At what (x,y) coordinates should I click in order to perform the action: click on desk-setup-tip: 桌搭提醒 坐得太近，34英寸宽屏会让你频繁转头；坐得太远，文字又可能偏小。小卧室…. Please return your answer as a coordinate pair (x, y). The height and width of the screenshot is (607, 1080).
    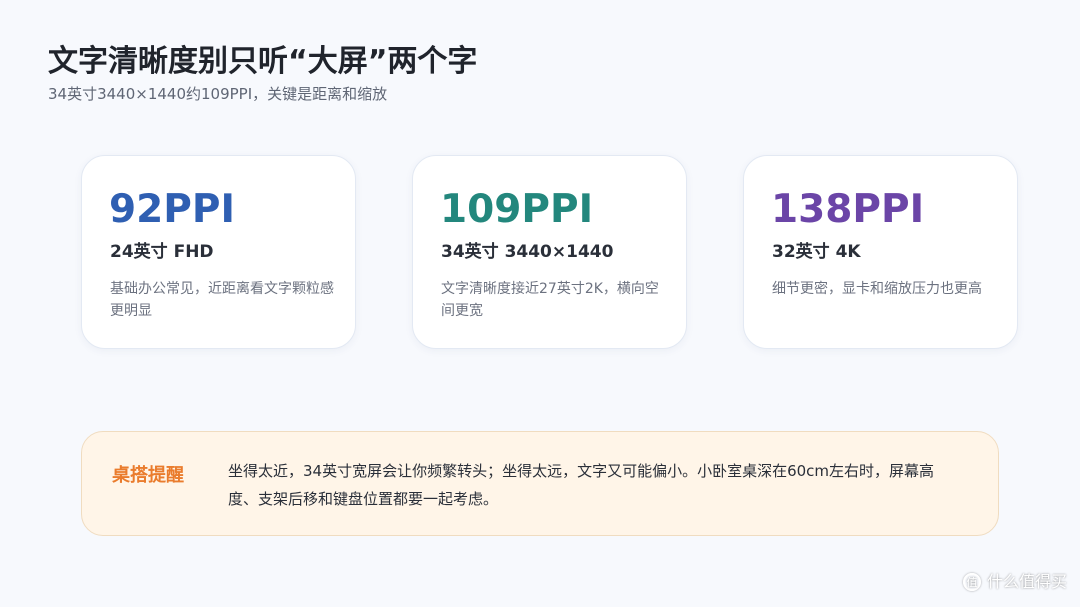
    Looking at the image, I should click on (540, 483).